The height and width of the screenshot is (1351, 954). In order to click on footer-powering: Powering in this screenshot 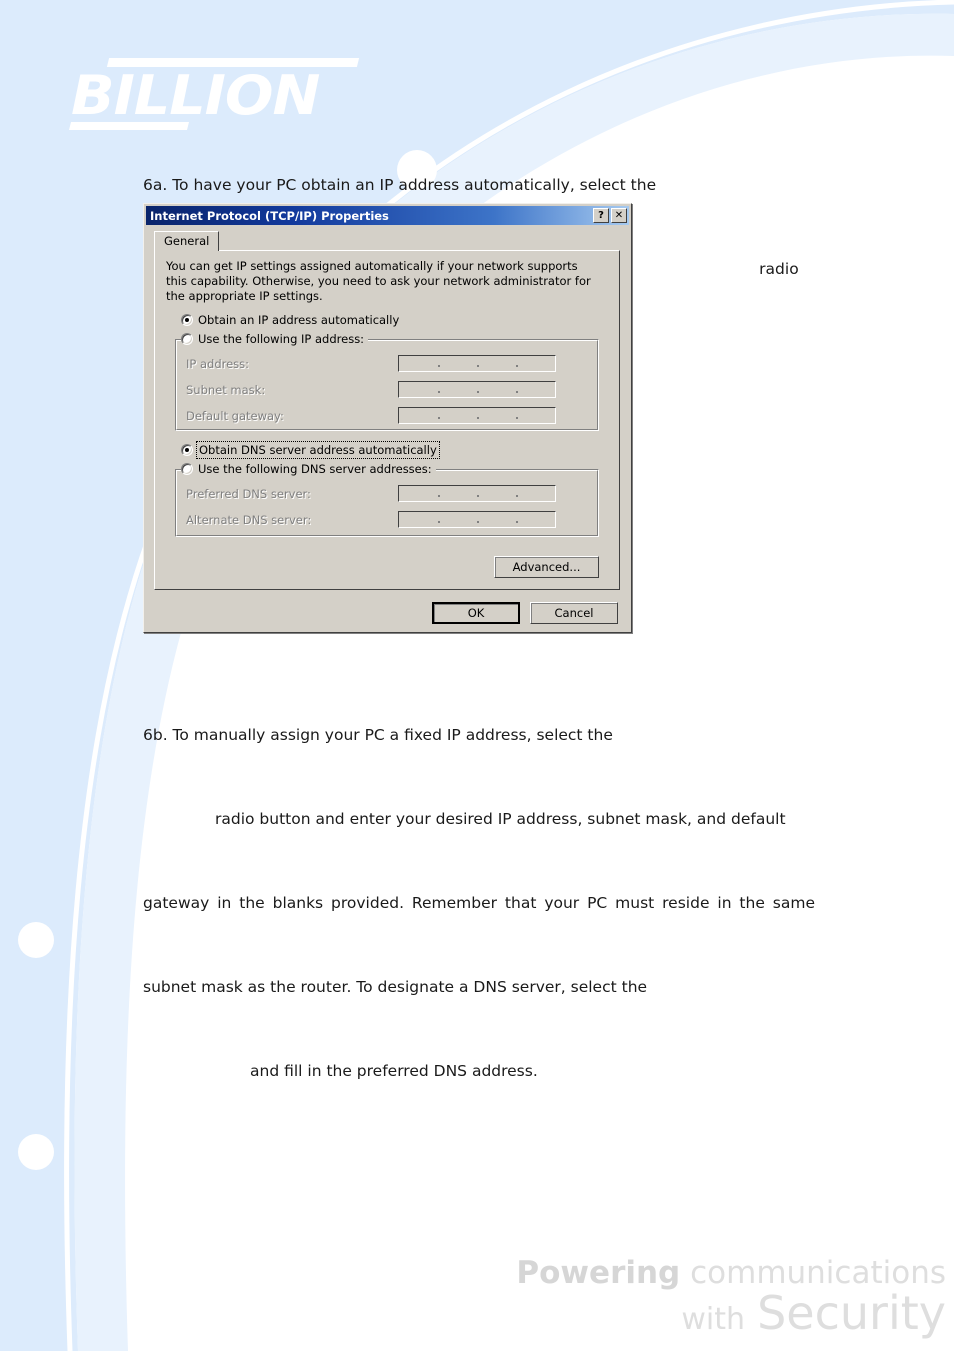, I will do `click(598, 1273)`.